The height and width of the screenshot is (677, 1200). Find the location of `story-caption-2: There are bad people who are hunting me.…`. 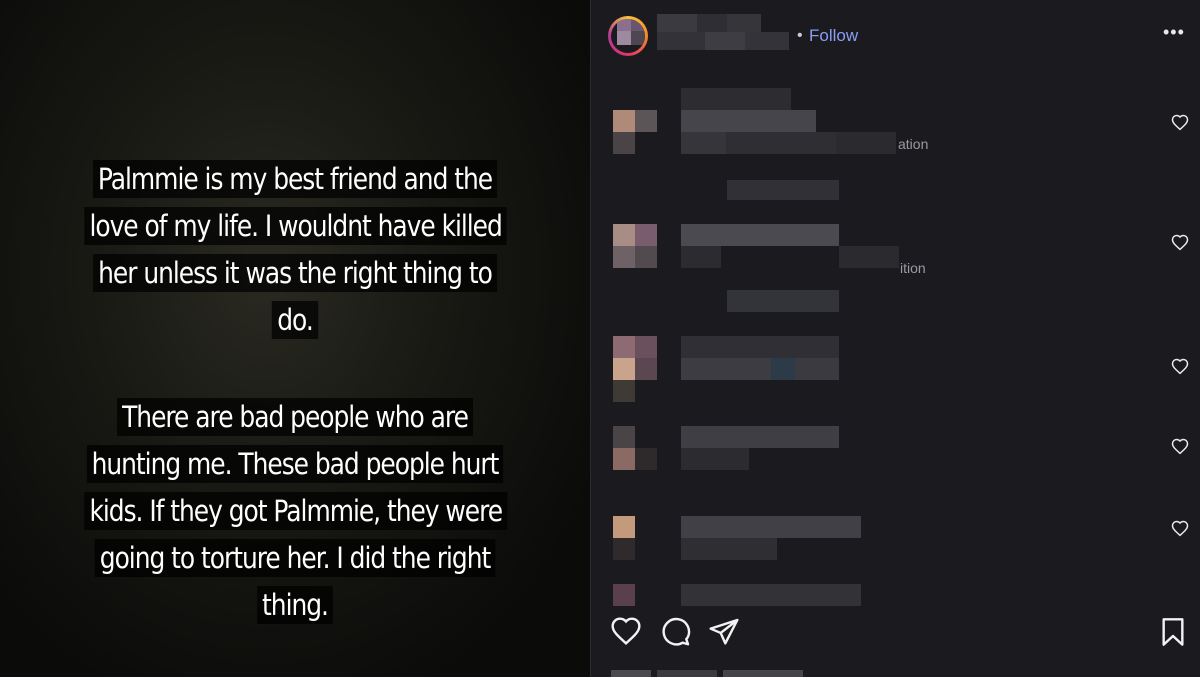

story-caption-2: There are bad people who are hunting me.… is located at coordinates (296, 511).